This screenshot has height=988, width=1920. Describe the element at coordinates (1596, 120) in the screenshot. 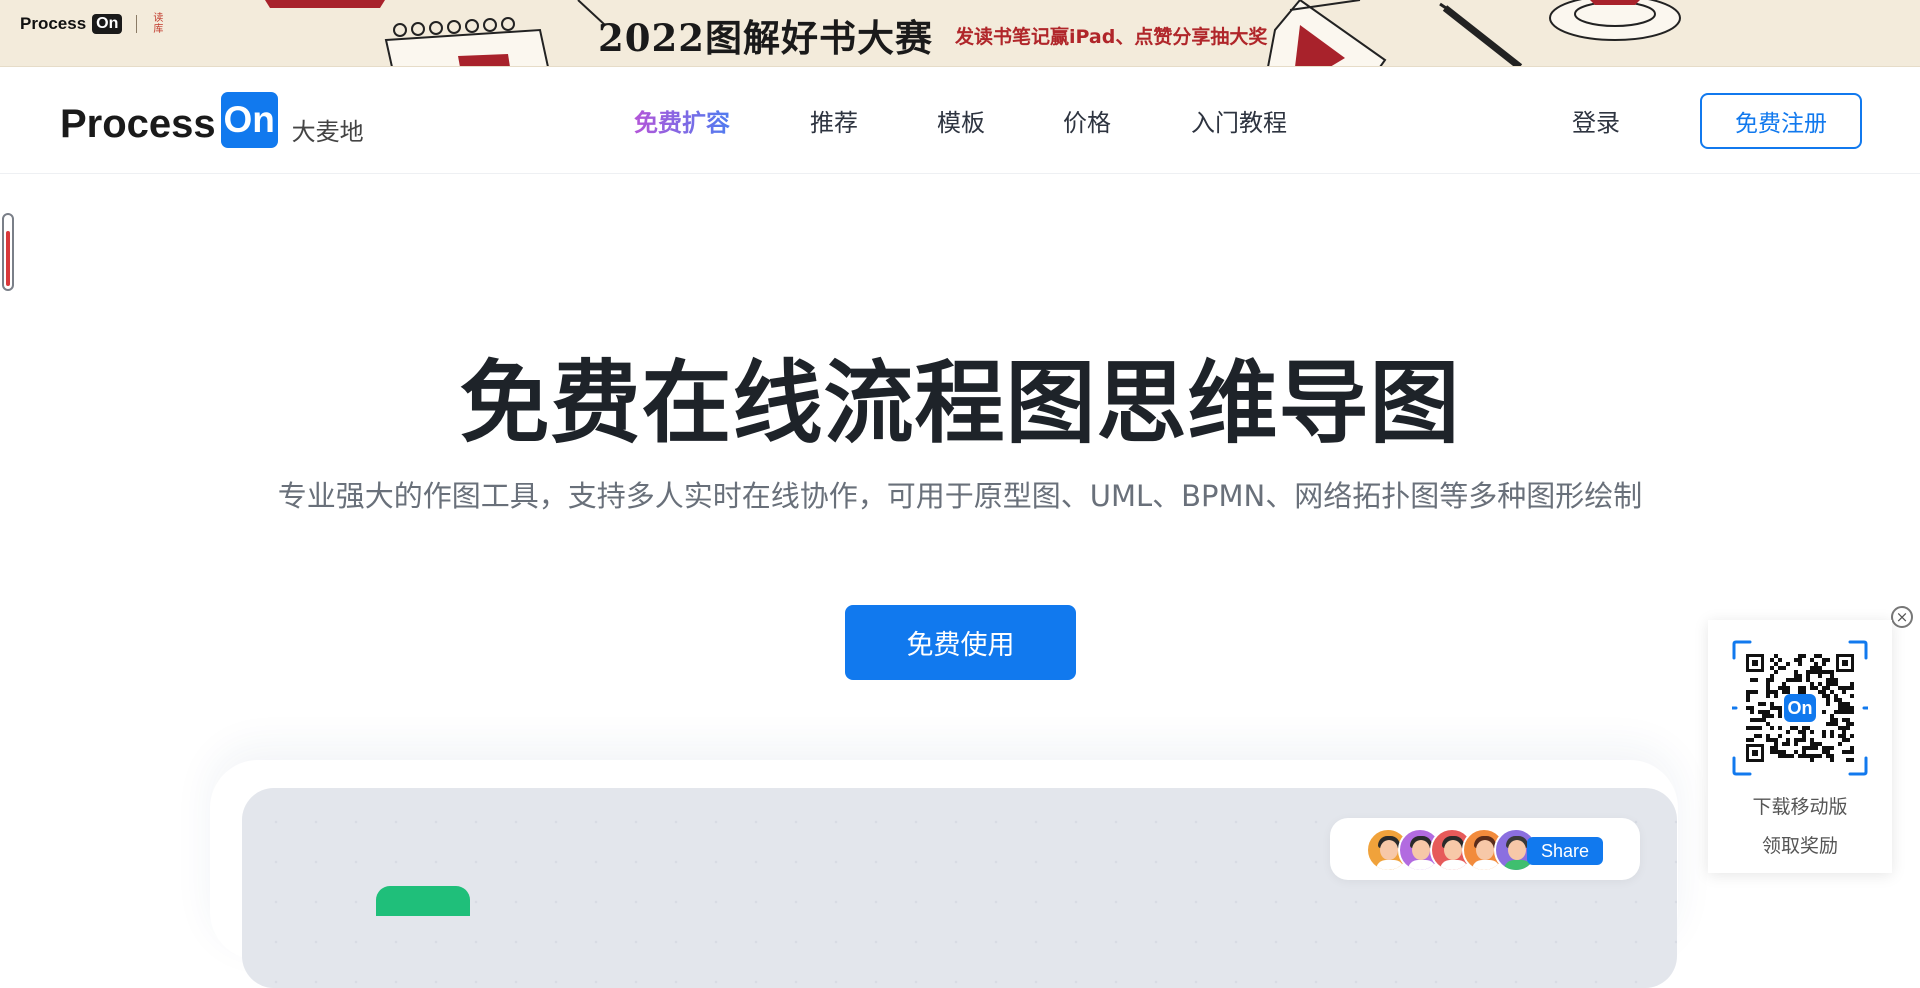

I see `login-link: 登录` at that location.